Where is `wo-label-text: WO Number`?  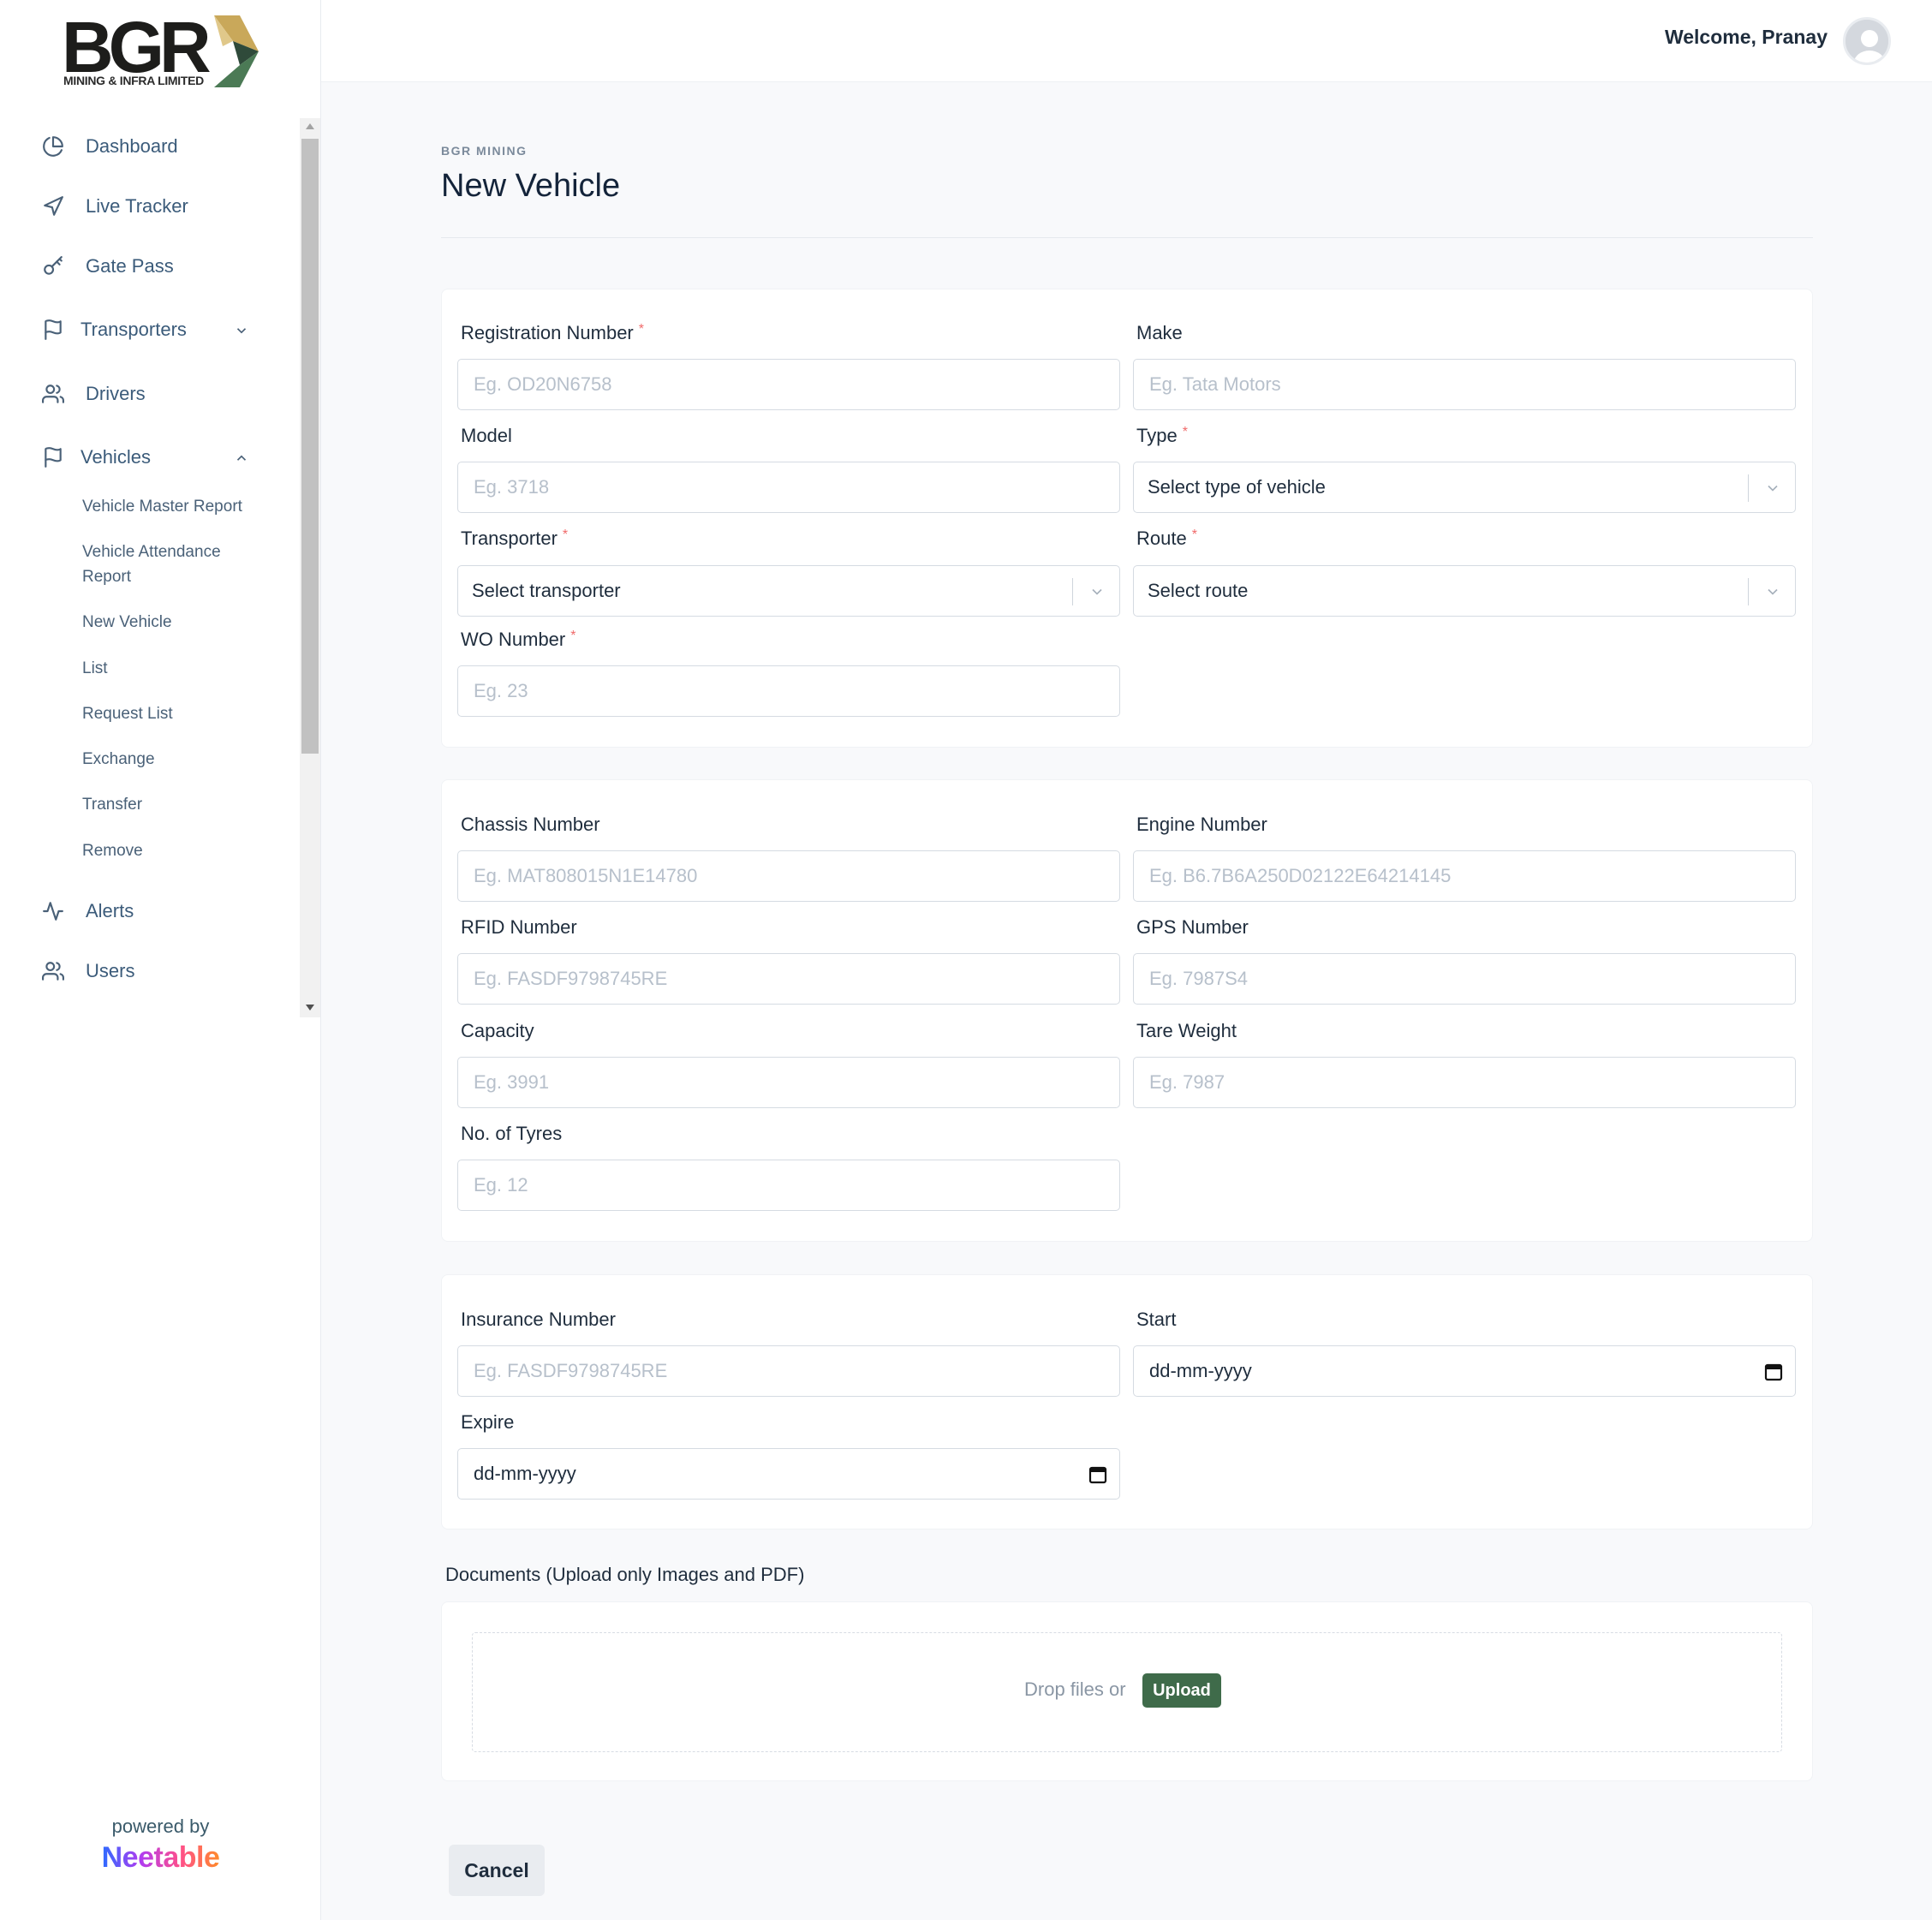 wo-label-text: WO Number is located at coordinates (514, 639).